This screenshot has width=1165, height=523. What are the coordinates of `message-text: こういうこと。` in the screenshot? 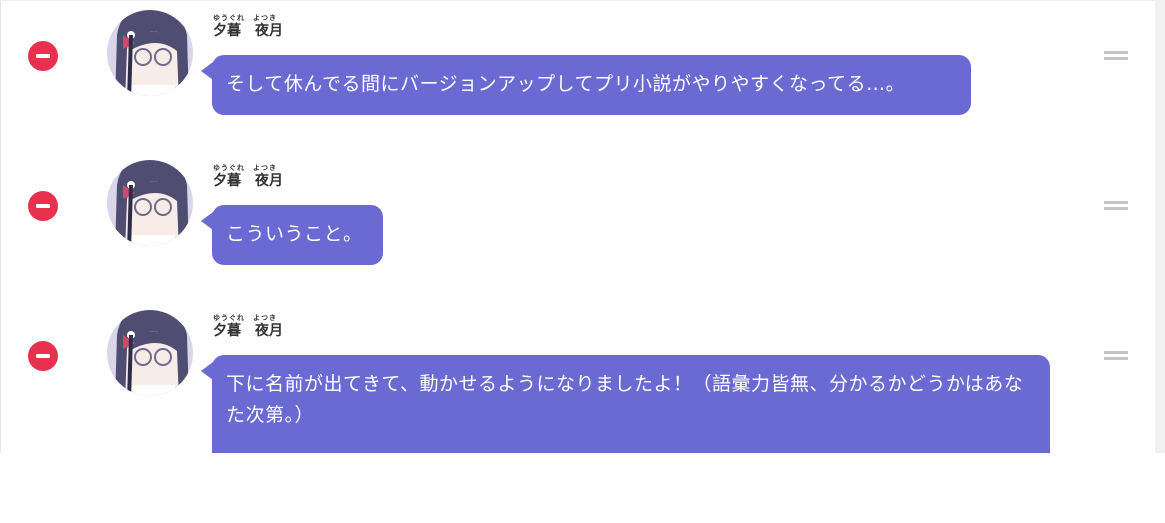 It's located at (294, 234).